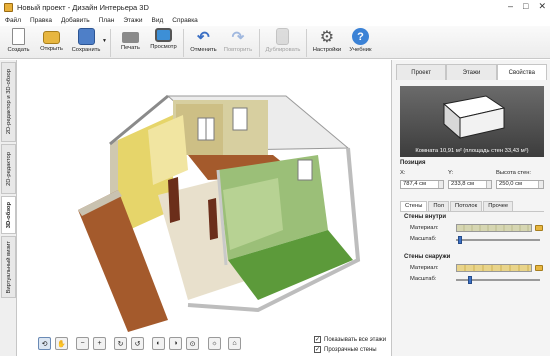 The width and height of the screenshot is (550, 356). What do you see at coordinates (238, 37) in the screenshot?
I see `redo-icon: ↷` at bounding box center [238, 37].